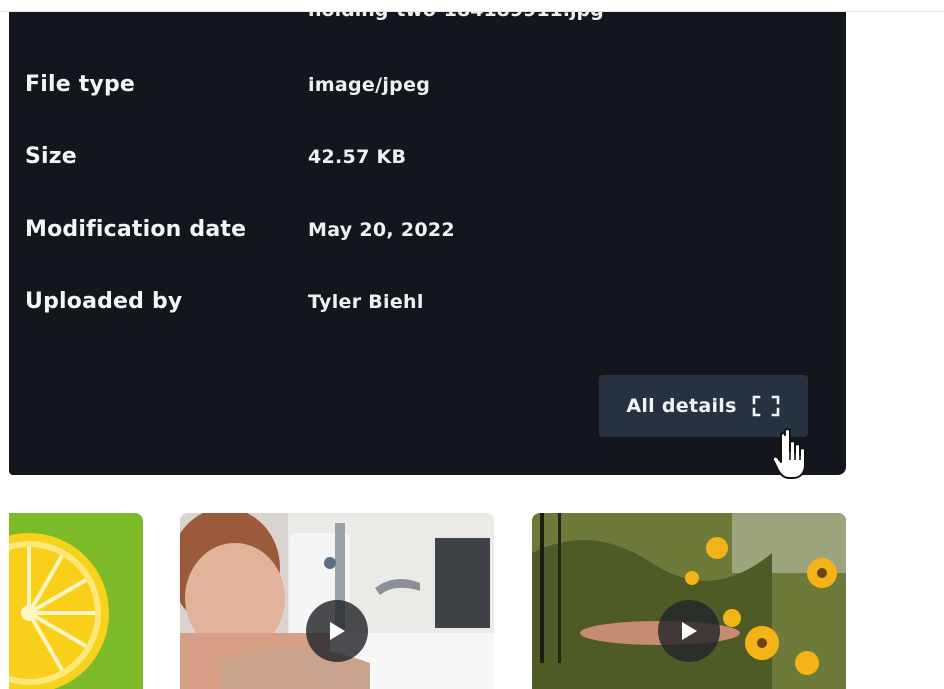 The image size is (944, 689). I want to click on hand-pointer-cursor-icon, so click(792, 455).